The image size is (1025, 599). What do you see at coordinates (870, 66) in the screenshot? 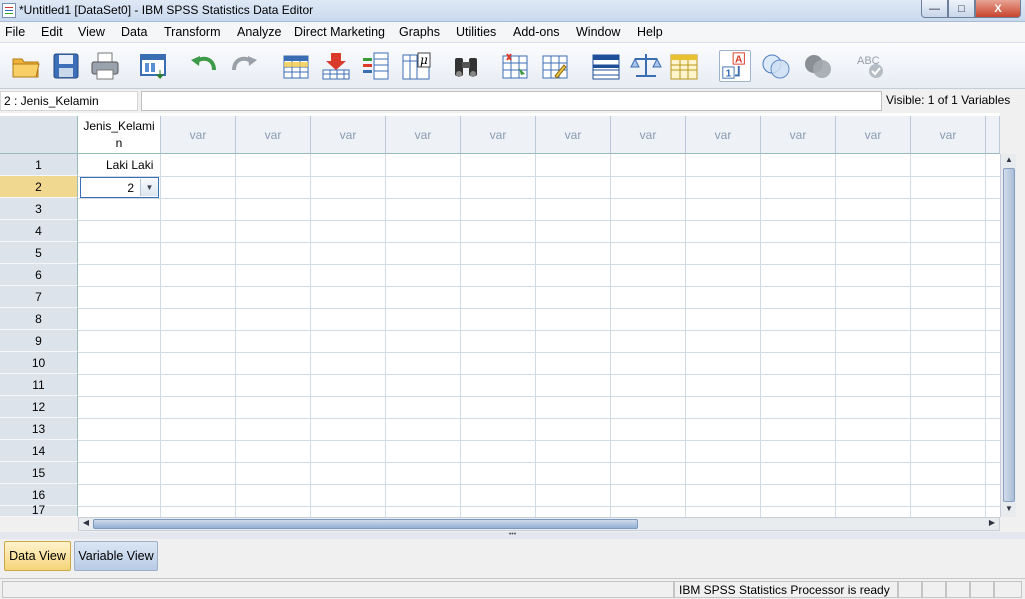
I see `spell-check-icon: ABC` at bounding box center [870, 66].